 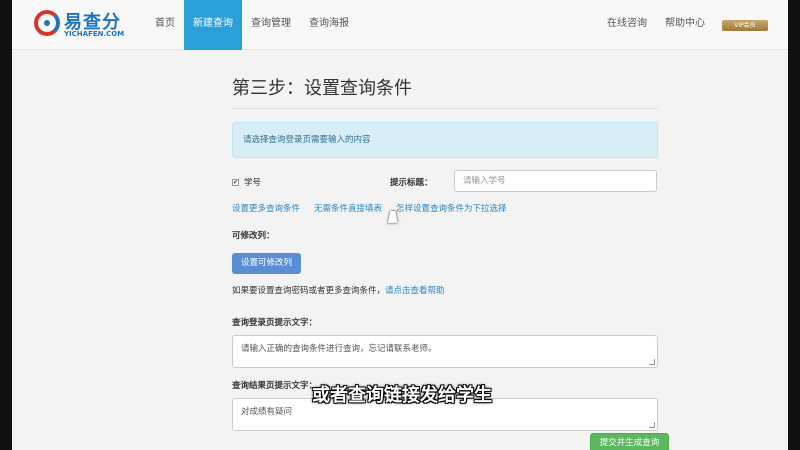 I want to click on condition-row: ✔ 学号 提示标题： 请输入学号, so click(x=445, y=183).